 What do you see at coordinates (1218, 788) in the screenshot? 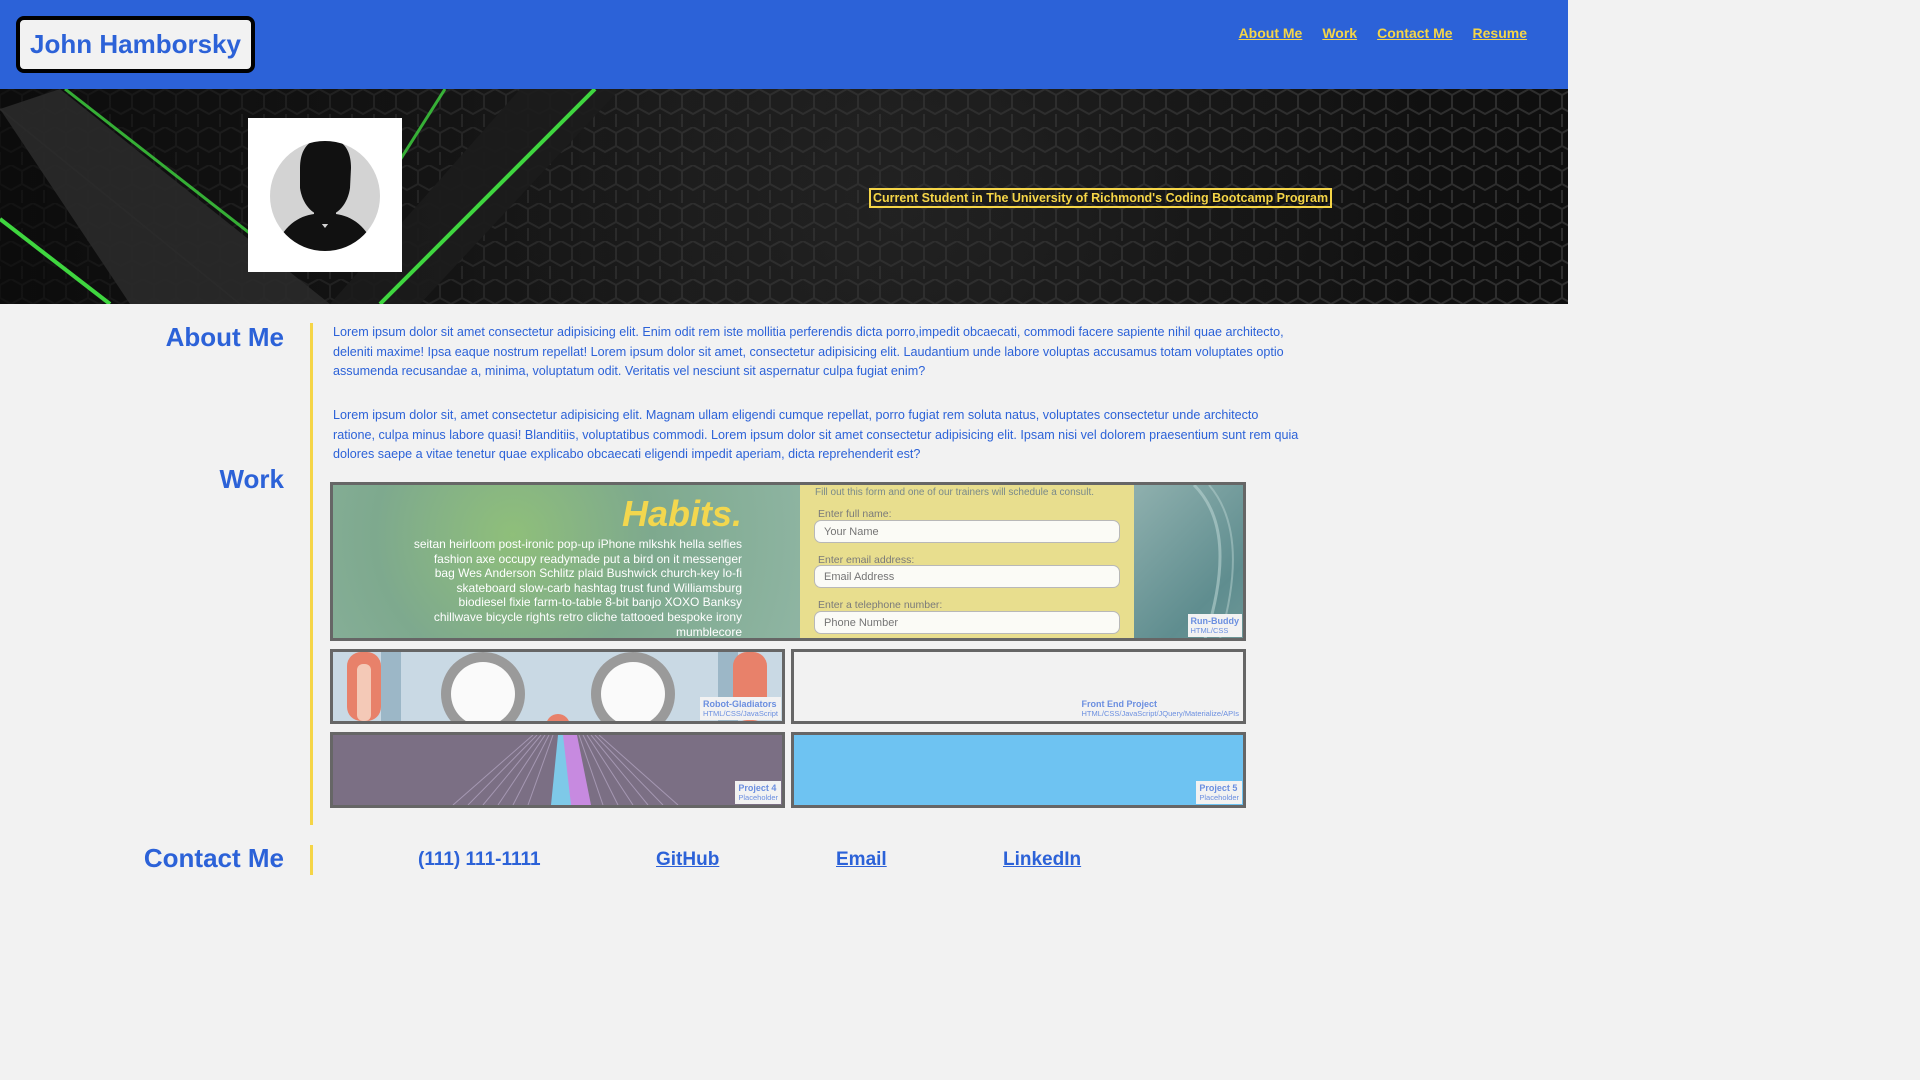
I see `project-title: Project 5` at bounding box center [1218, 788].